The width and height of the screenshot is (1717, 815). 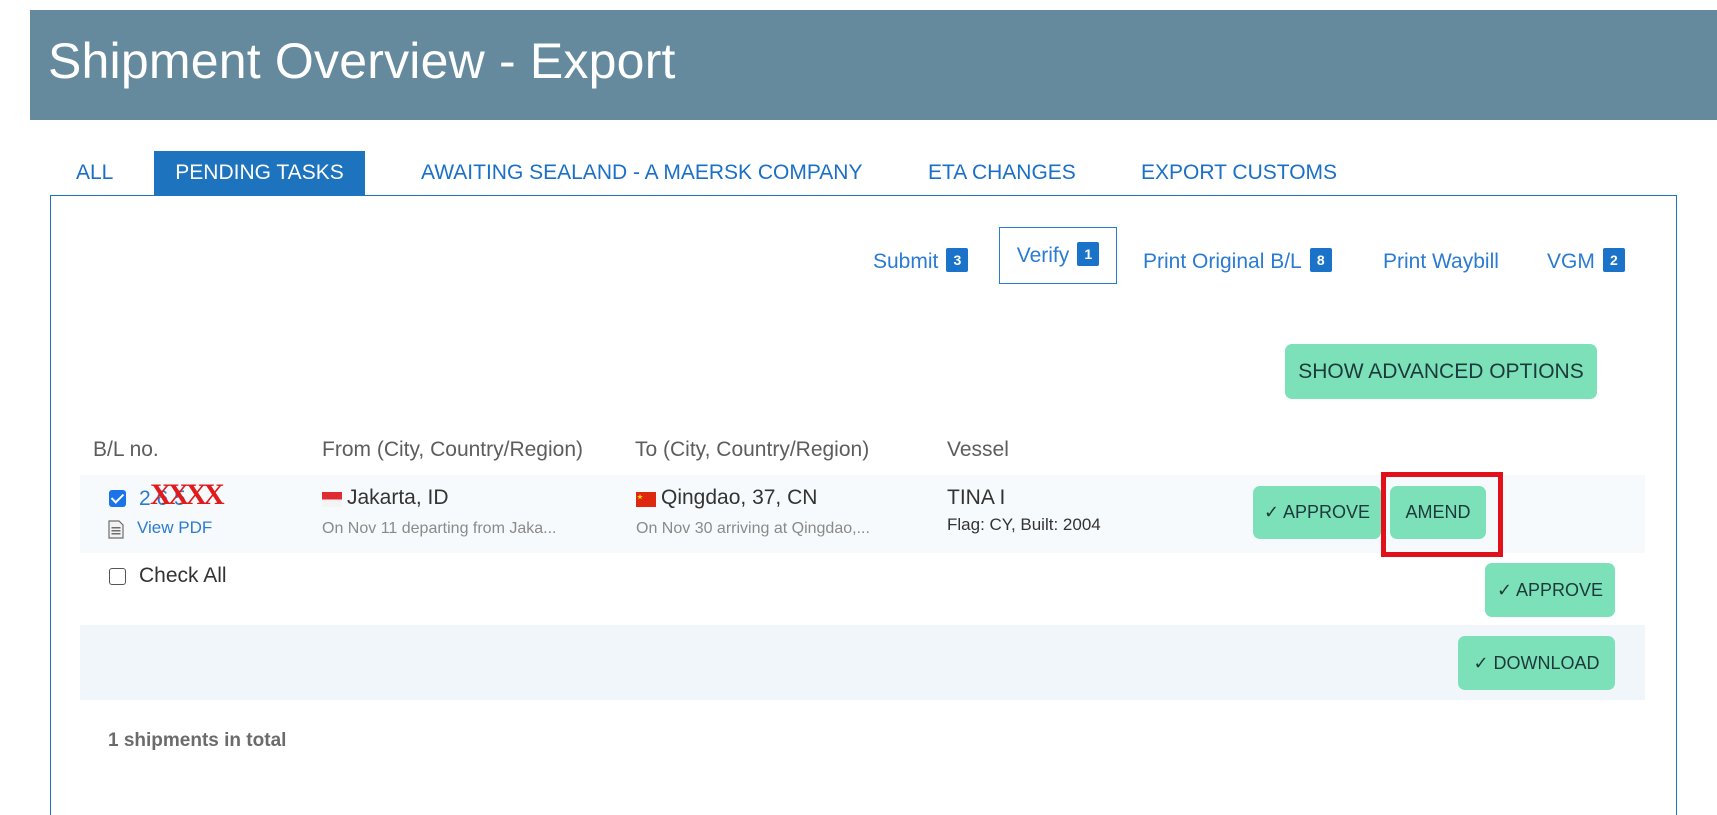 What do you see at coordinates (1222, 261) in the screenshot?
I see `subtab-print-original-bl-label: Print Original B/L` at bounding box center [1222, 261].